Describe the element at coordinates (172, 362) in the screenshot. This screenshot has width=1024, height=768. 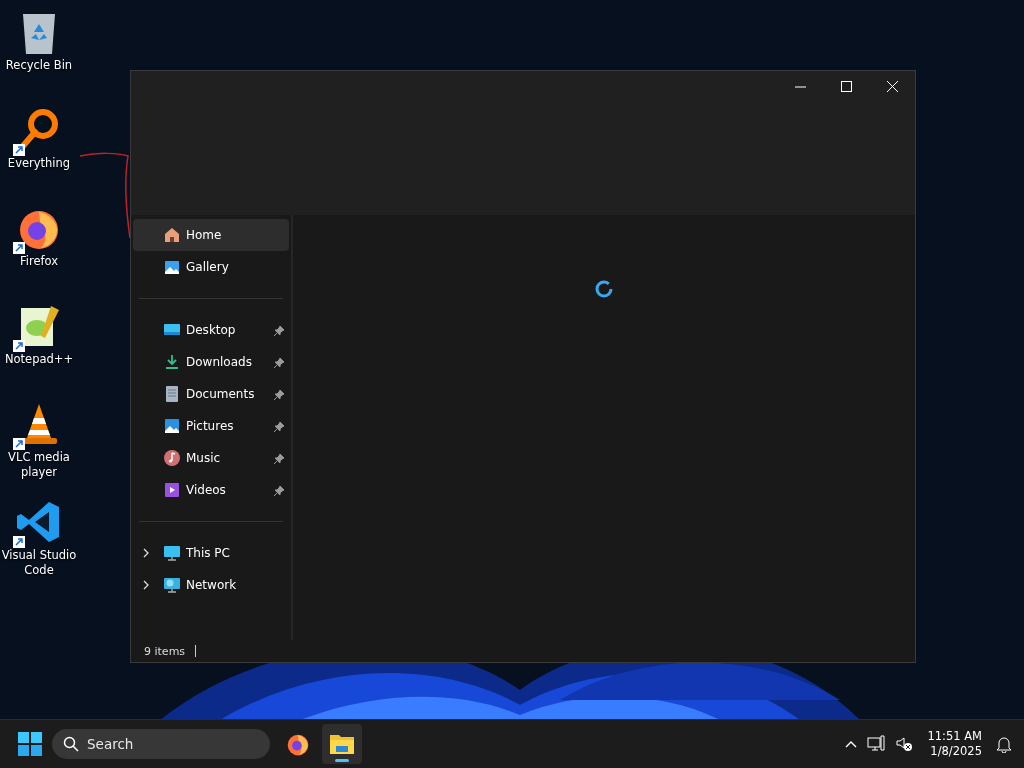
I see `download-icon` at that location.